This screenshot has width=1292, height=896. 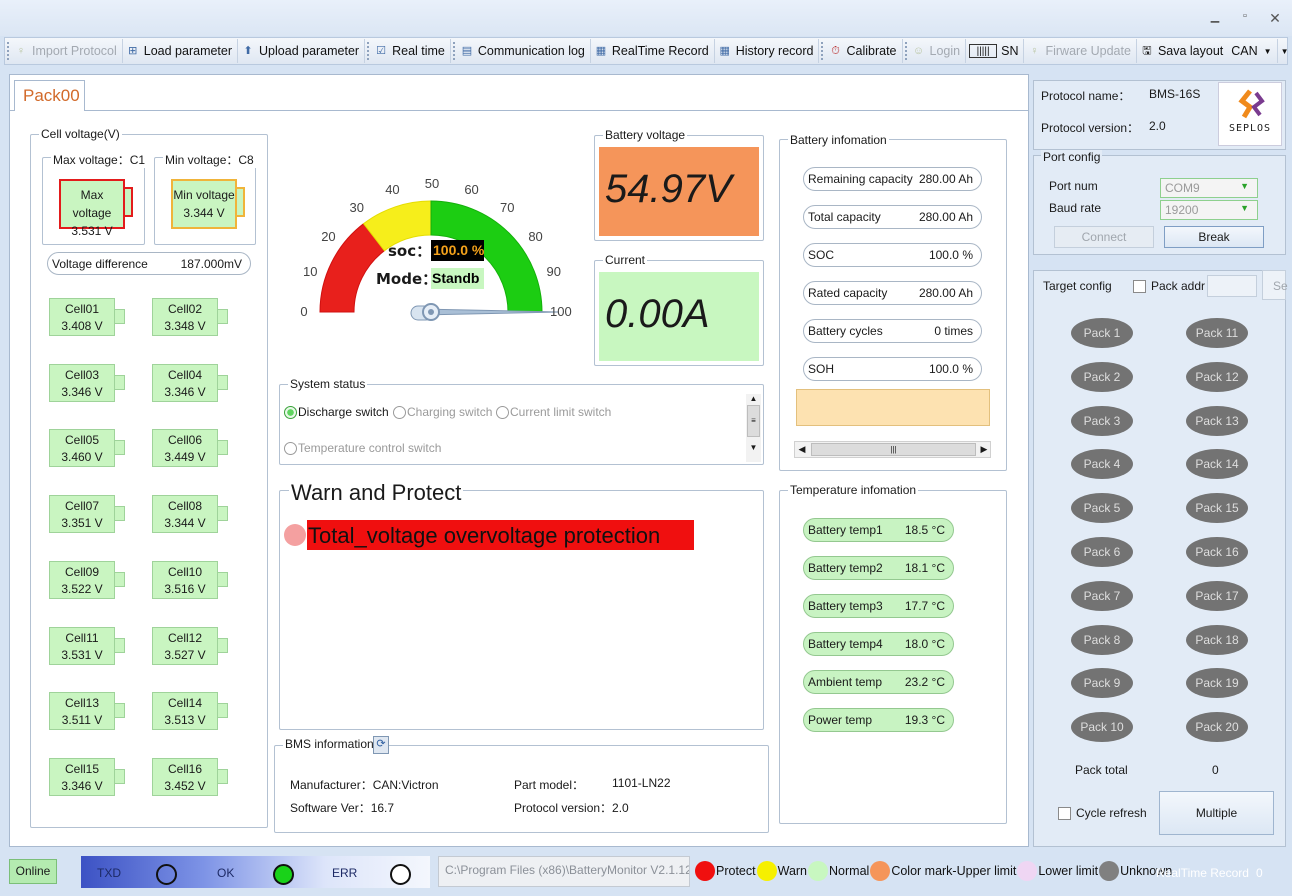 What do you see at coordinates (845, 331) in the screenshot?
I see `battery-info-label: Battery cycles` at bounding box center [845, 331].